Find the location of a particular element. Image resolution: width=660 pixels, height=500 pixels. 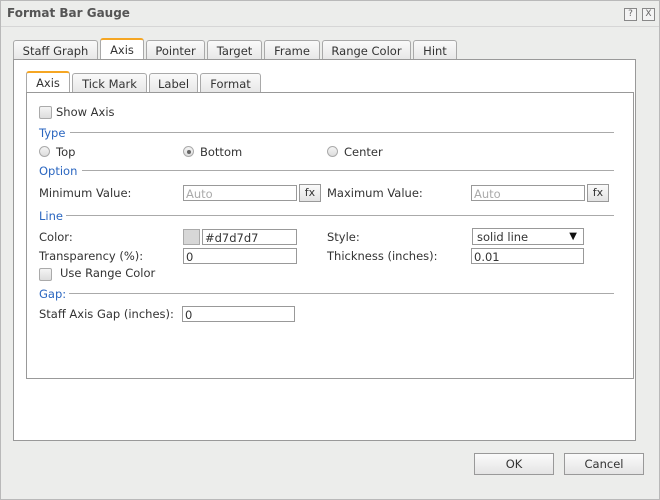

use-range-color-label: Use Range Color is located at coordinates (108, 273).